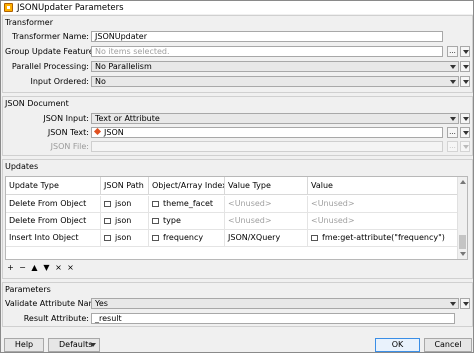 Image resolution: width=474 pixels, height=353 pixels. I want to click on remove-row-icon: −, so click(22, 267).